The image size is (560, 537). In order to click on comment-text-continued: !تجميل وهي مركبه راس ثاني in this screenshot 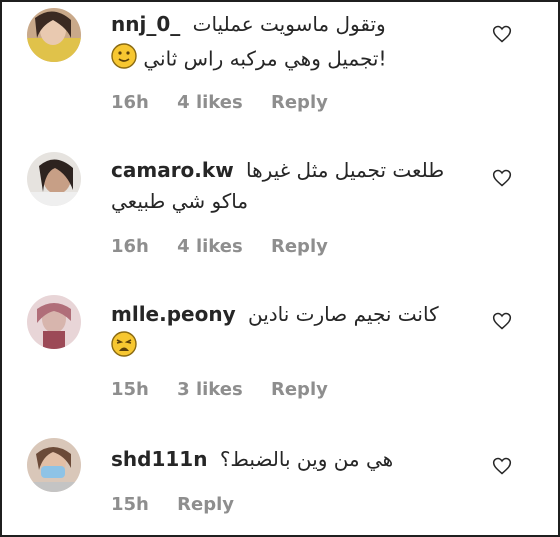, I will do `click(265, 58)`.